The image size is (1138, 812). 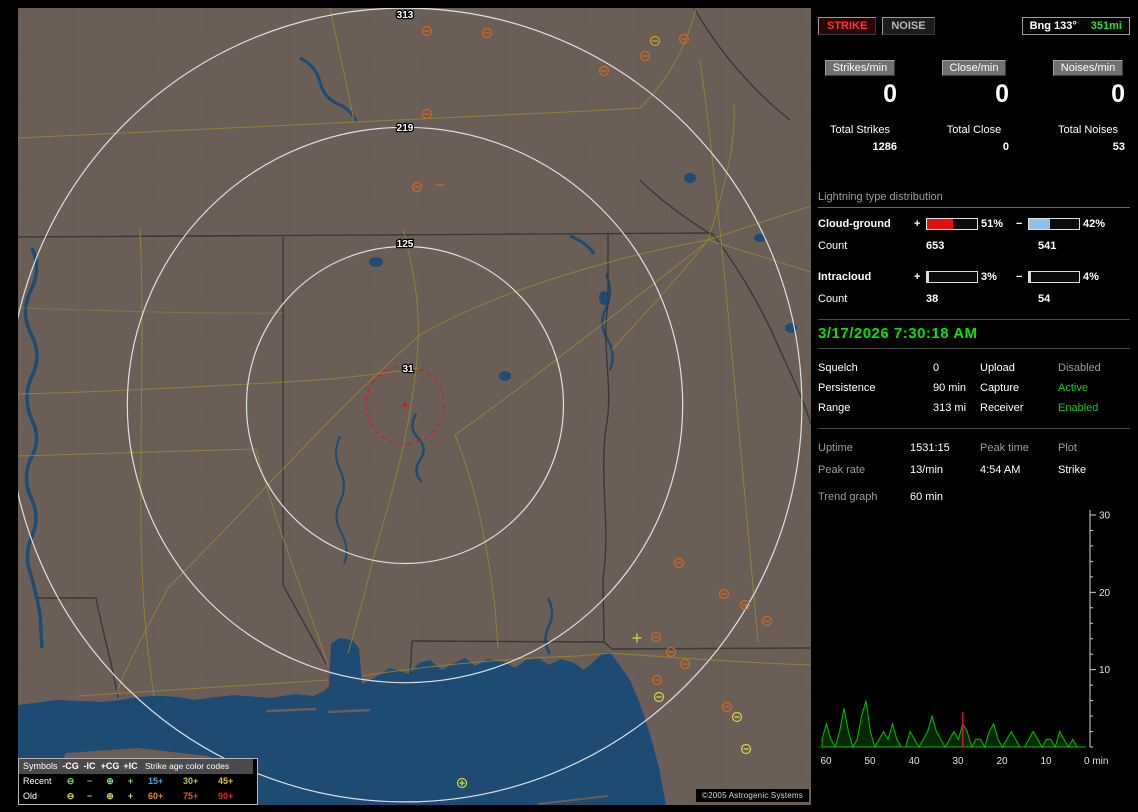 I want to click on svg-text: 50, so click(x=870, y=761).